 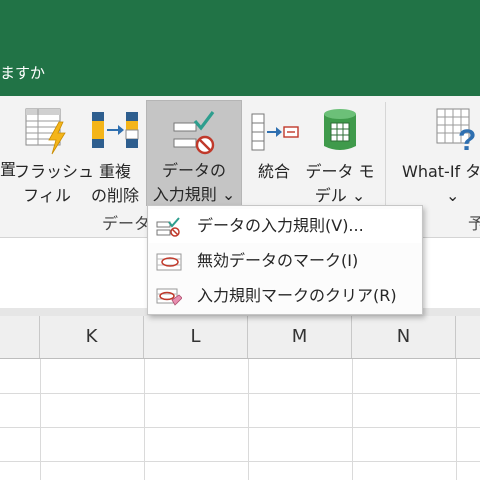 What do you see at coordinates (54, 171) in the screenshot?
I see `flash-fill-label-1: フラッシュ` at bounding box center [54, 171].